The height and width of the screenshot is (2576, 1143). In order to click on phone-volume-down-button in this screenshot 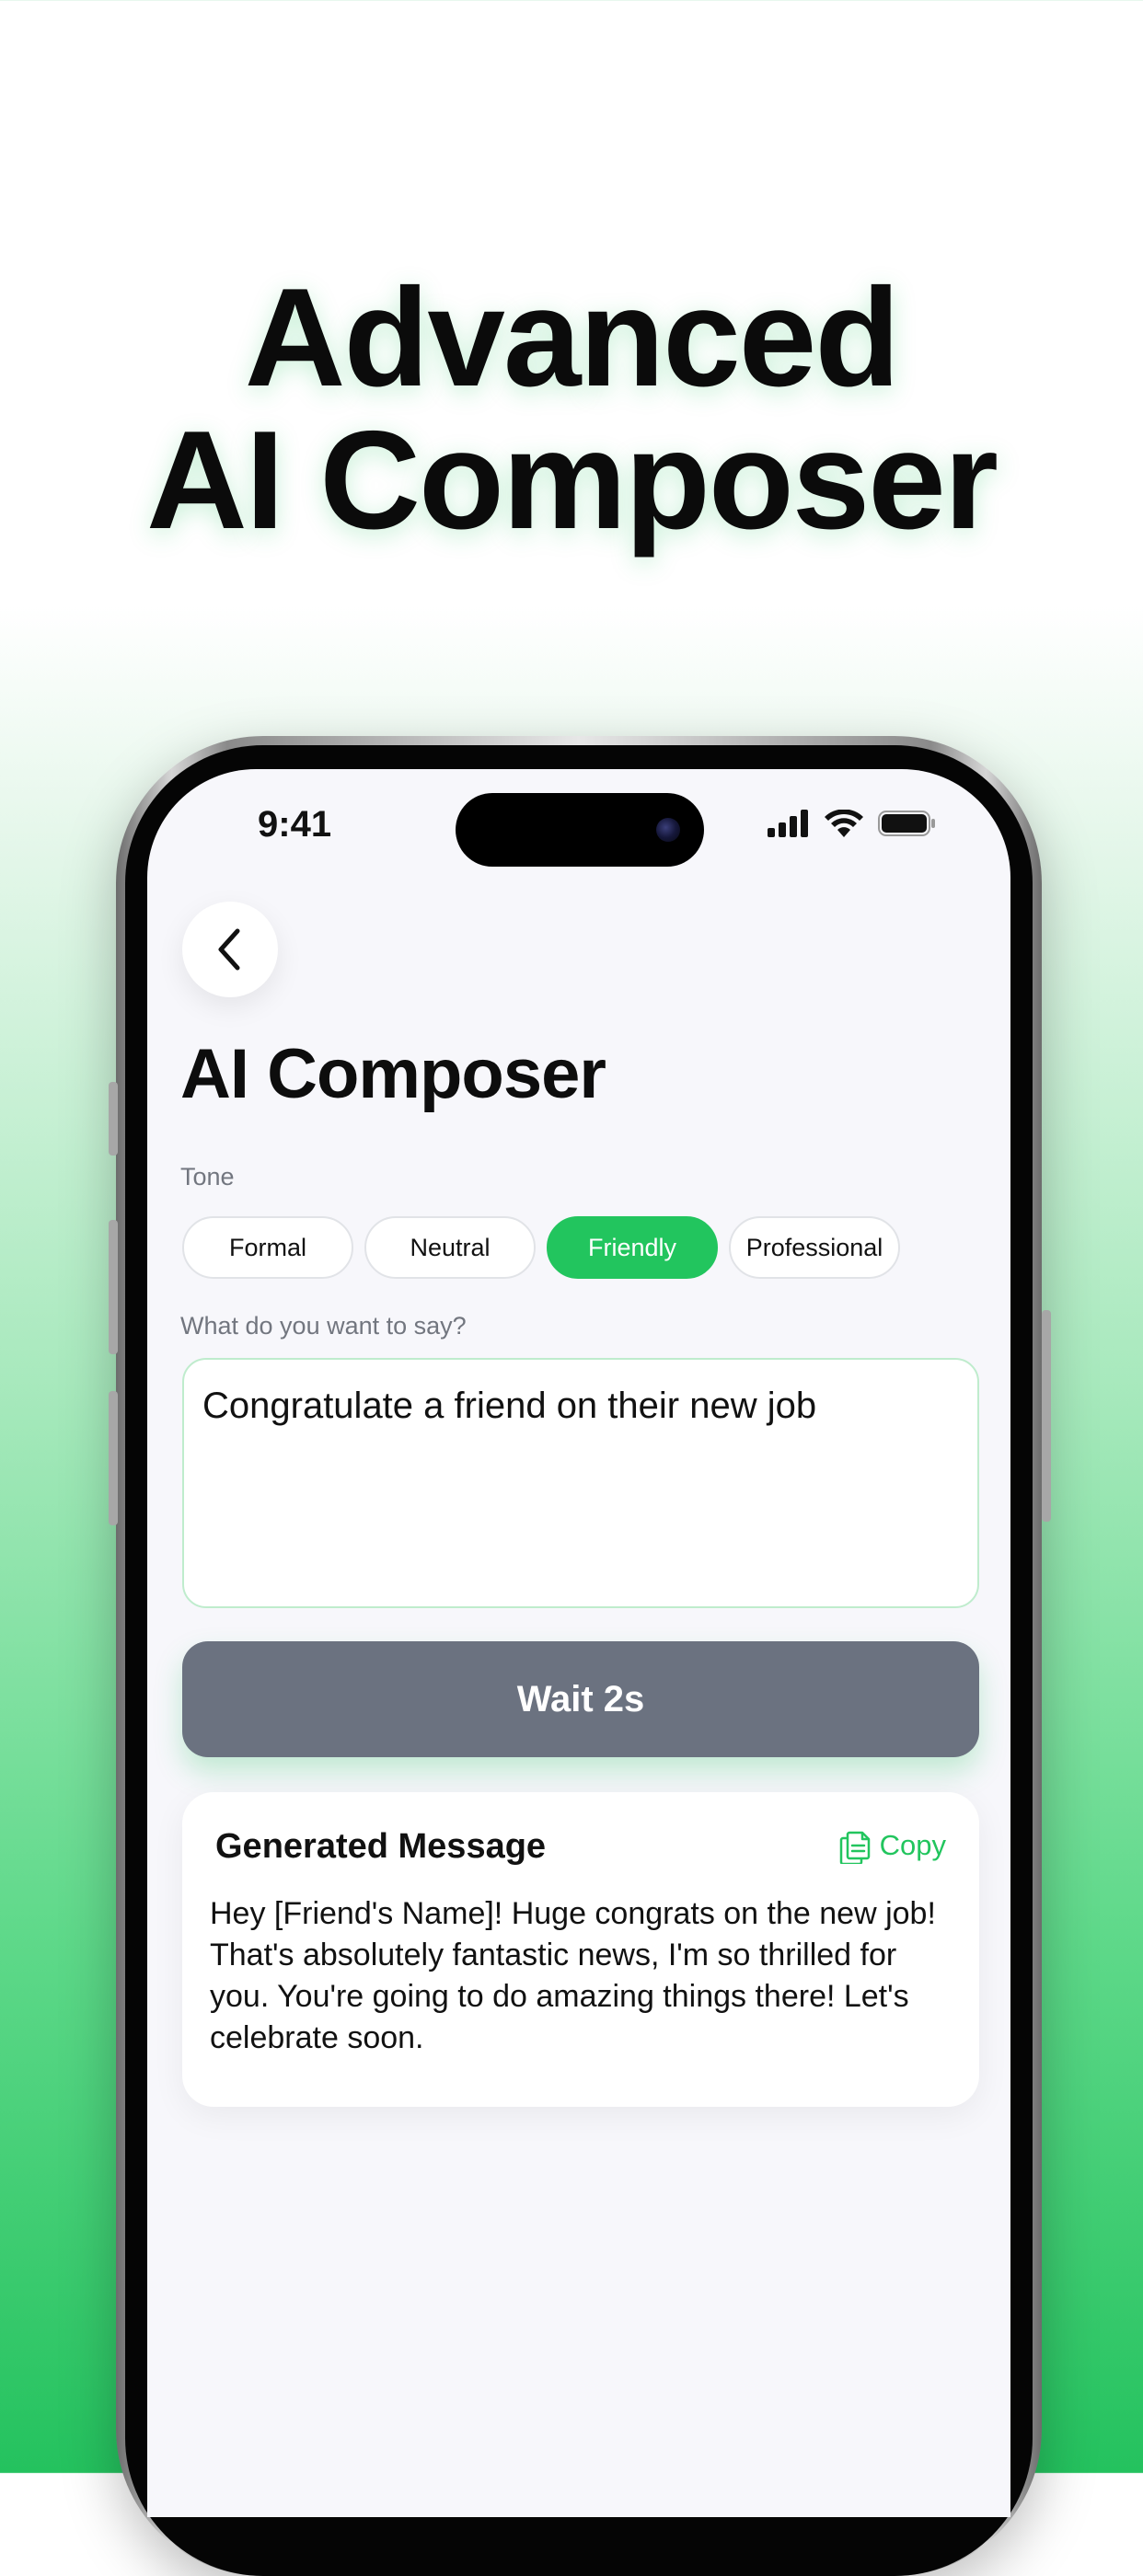, I will do `click(113, 1458)`.